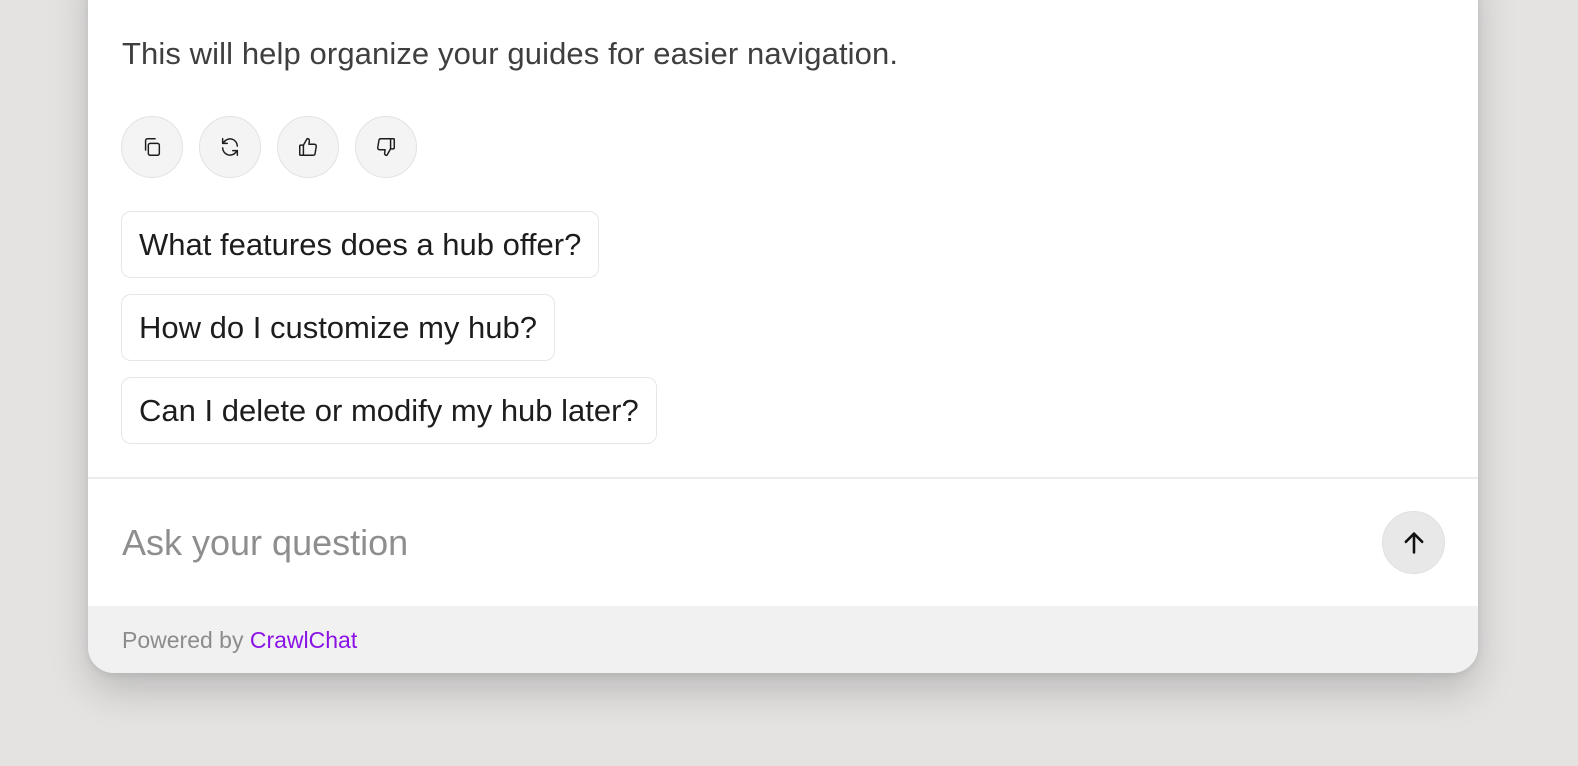  I want to click on suggestion-chip: How do I customize my hub?, so click(338, 327).